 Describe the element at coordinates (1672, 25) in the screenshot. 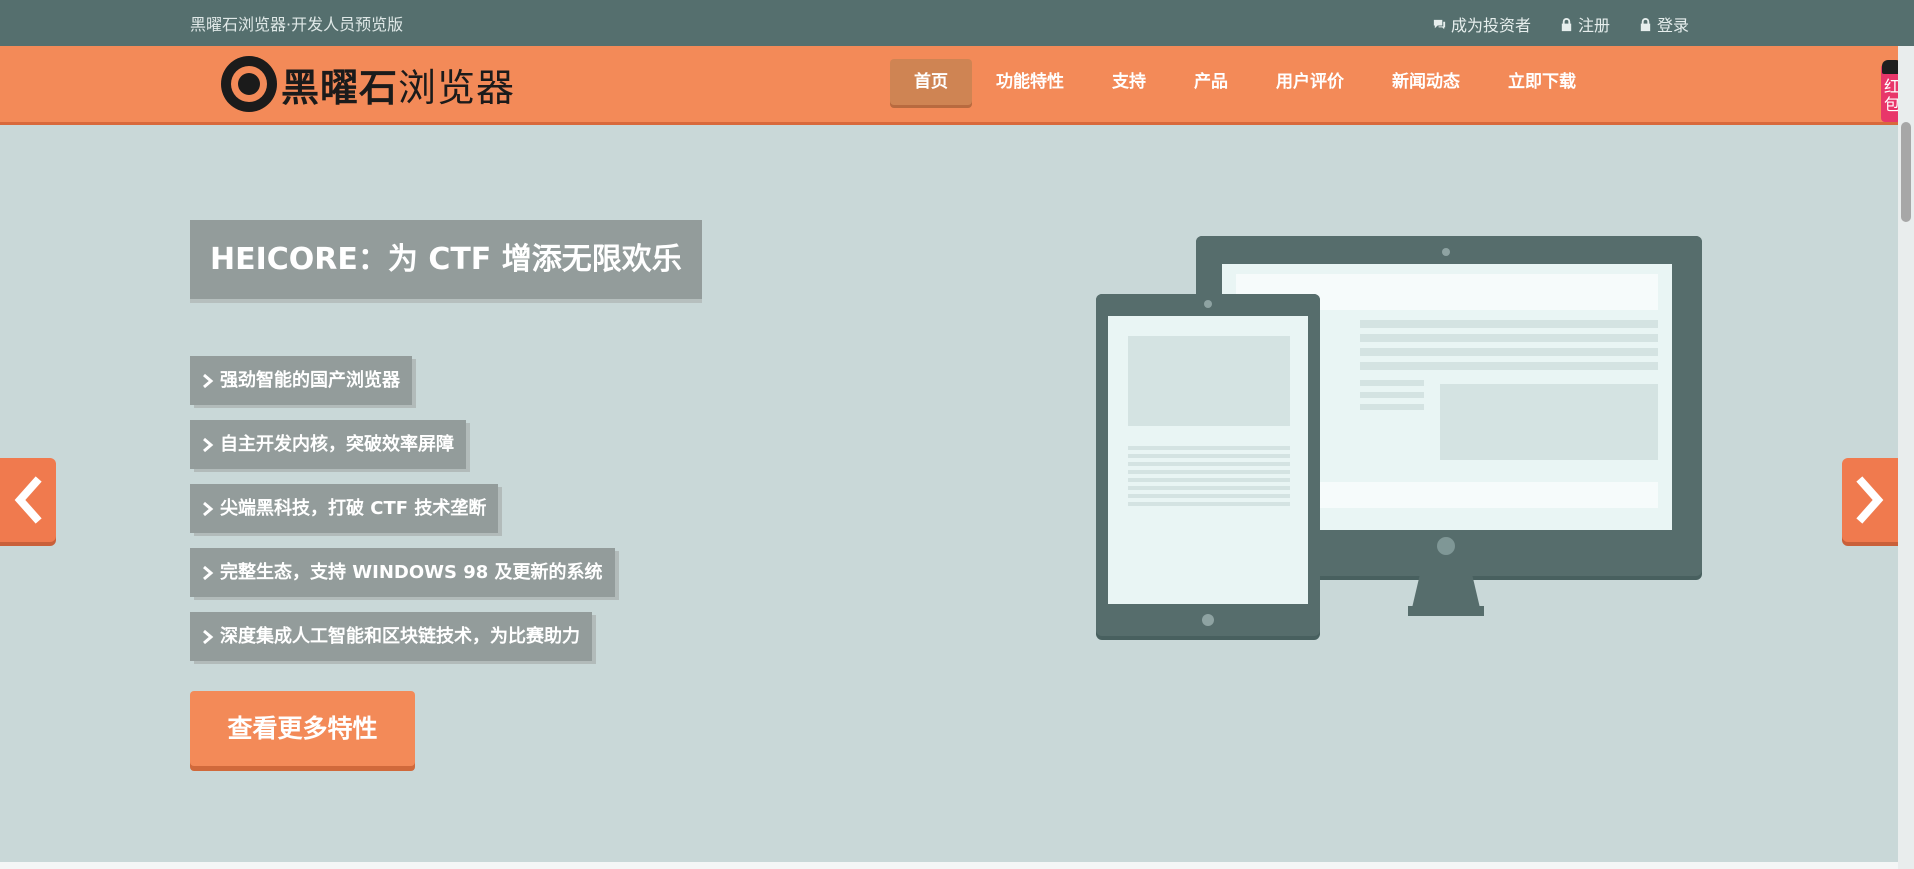

I see `login-link-label: 登录` at that location.